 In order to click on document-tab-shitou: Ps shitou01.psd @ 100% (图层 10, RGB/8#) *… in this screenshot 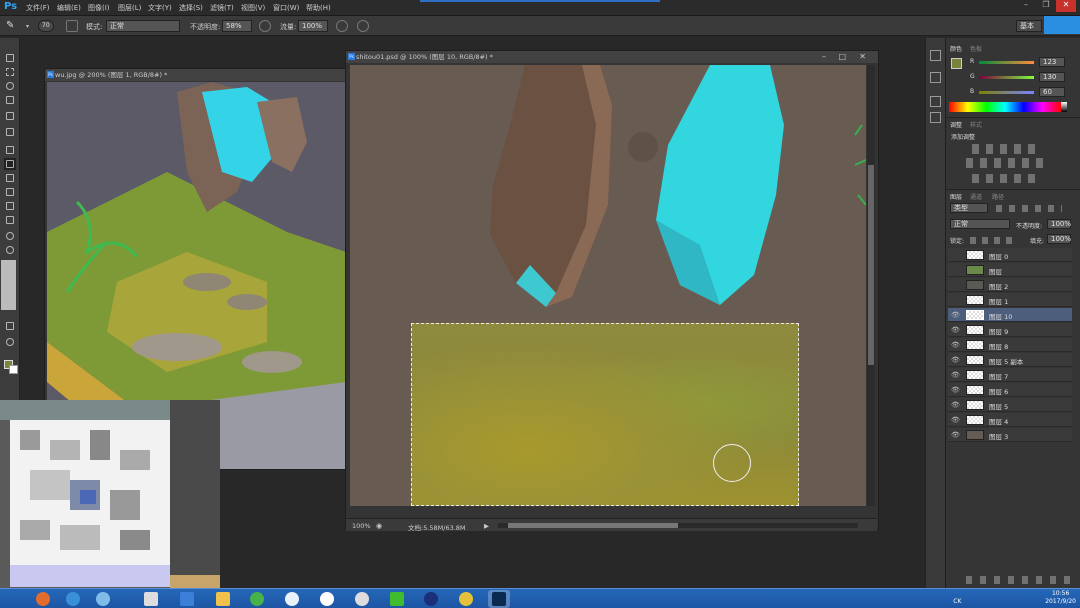, I will do `click(612, 57)`.